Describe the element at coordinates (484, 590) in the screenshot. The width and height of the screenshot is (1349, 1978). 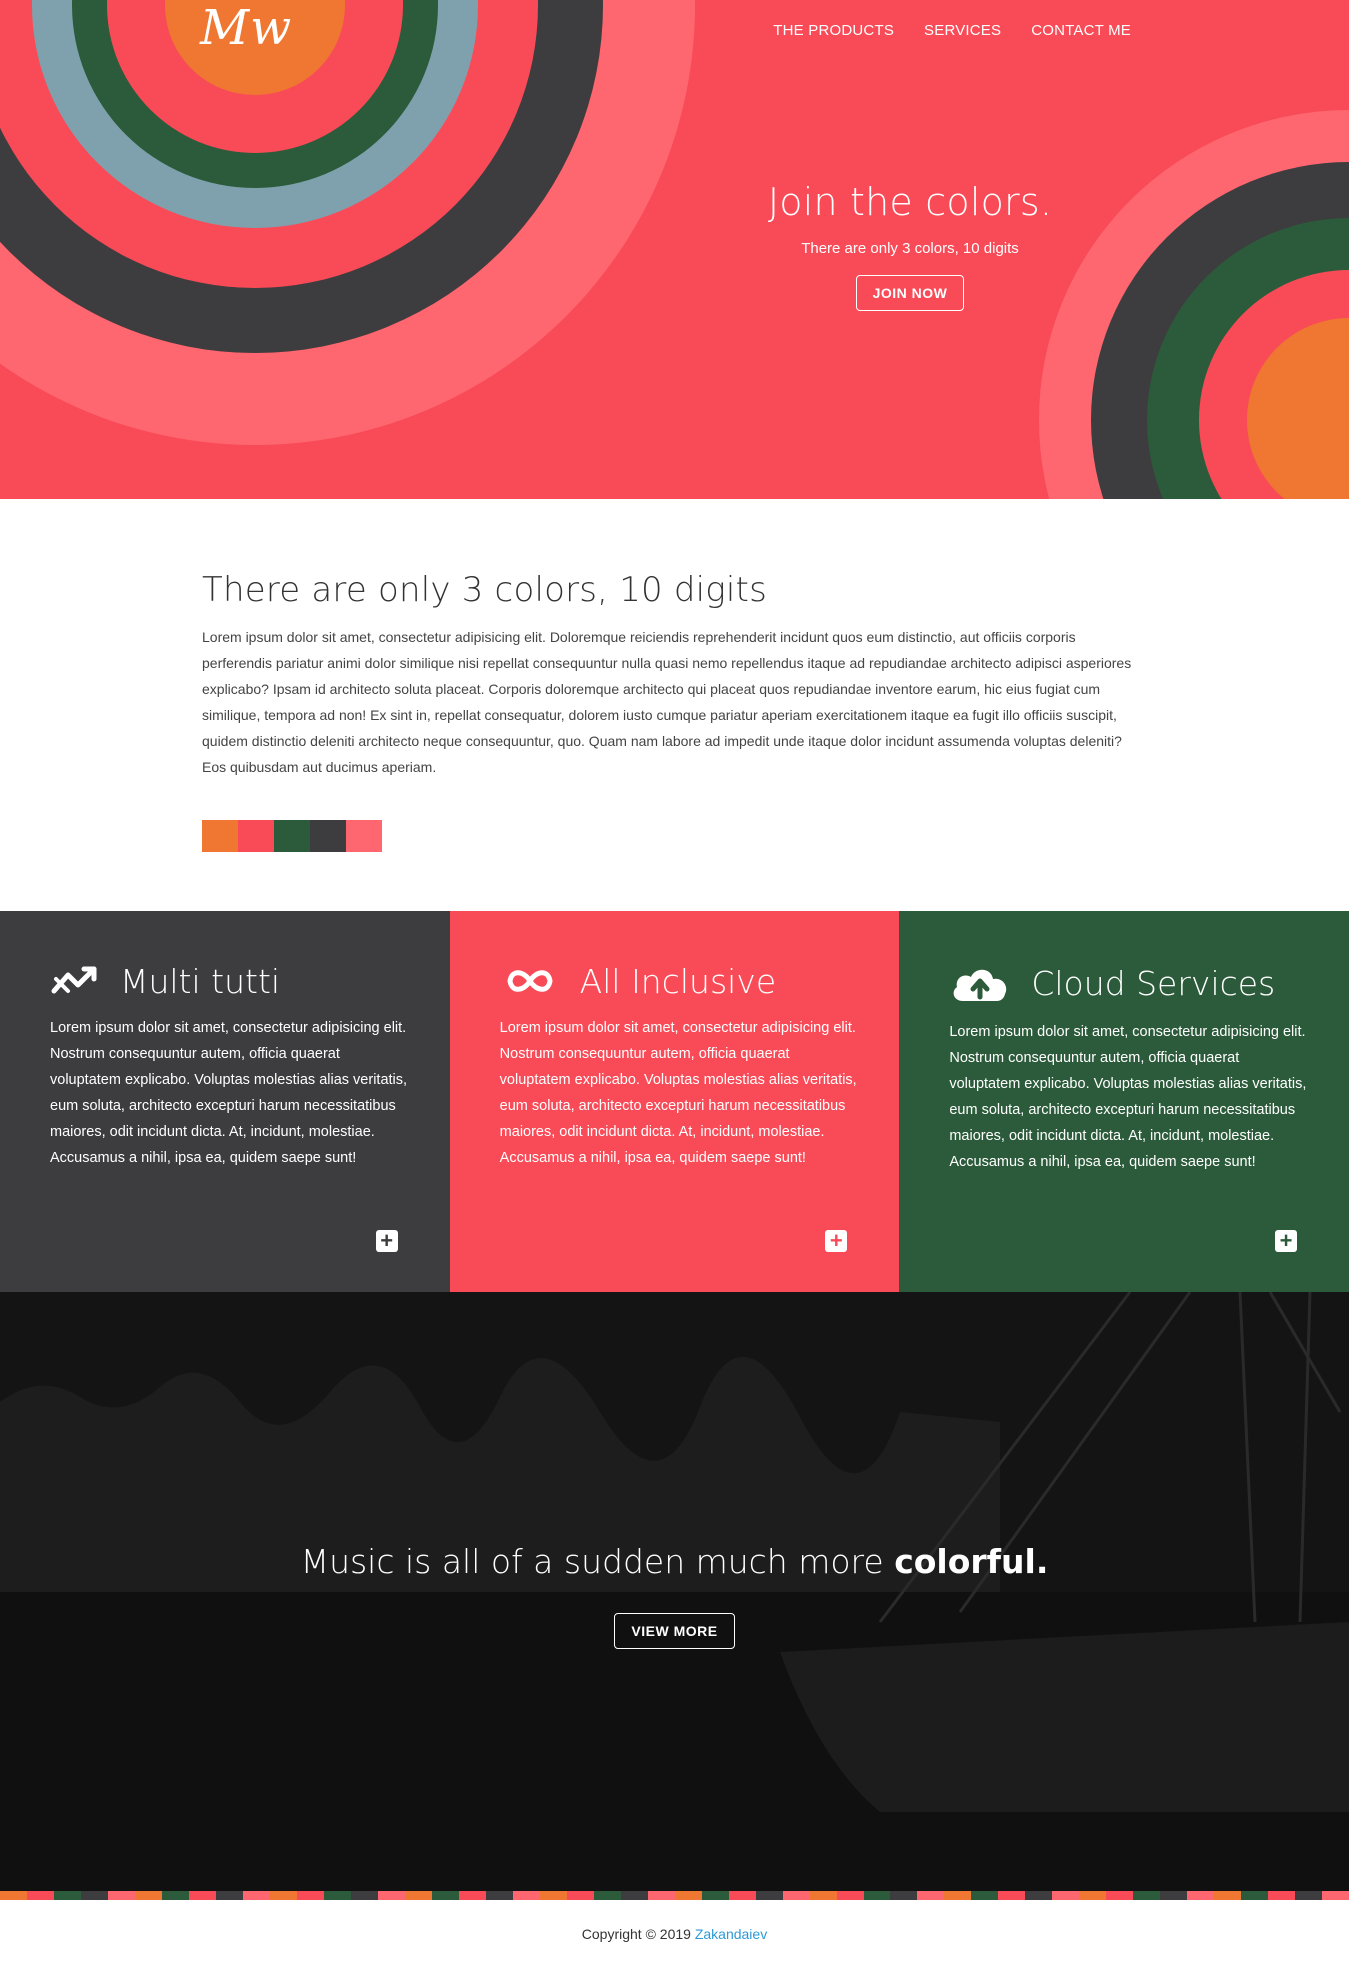
I see `intro-title: There are only 3 colors, 10 digits` at that location.